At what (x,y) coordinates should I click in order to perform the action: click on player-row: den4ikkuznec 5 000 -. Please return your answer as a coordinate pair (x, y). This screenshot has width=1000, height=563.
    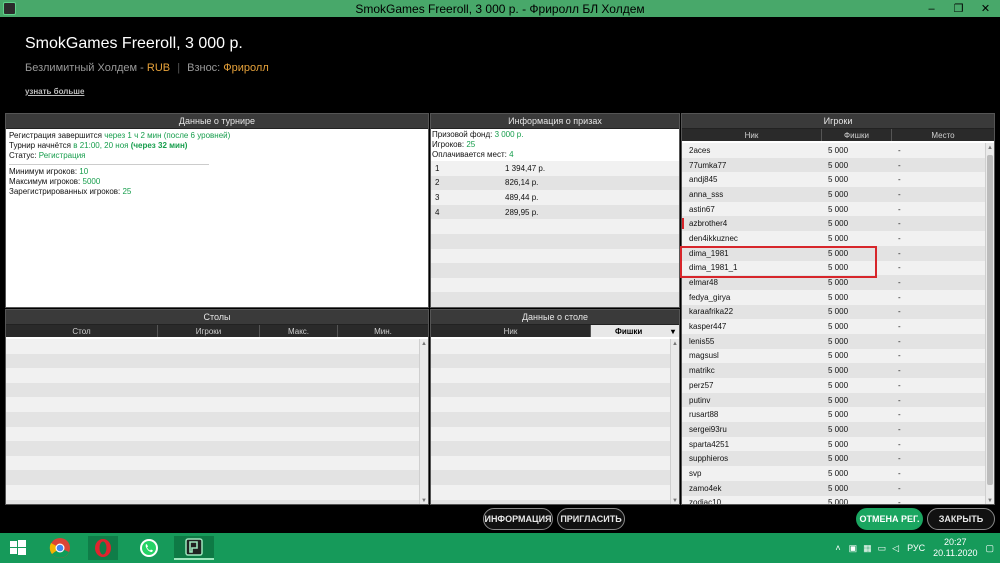
    Looking at the image, I should click on (834, 238).